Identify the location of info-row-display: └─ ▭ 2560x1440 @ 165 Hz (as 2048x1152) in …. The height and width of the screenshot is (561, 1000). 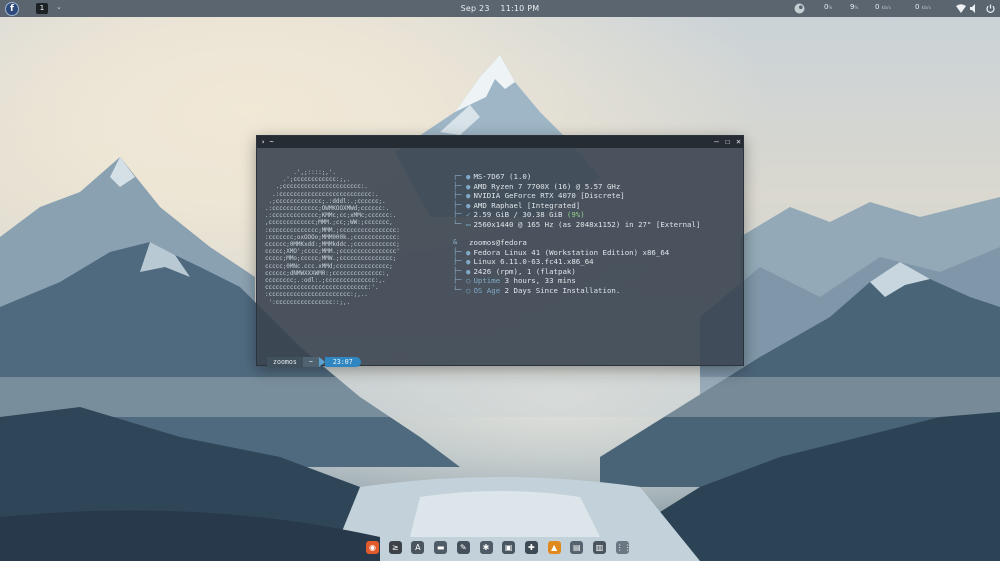
(577, 224).